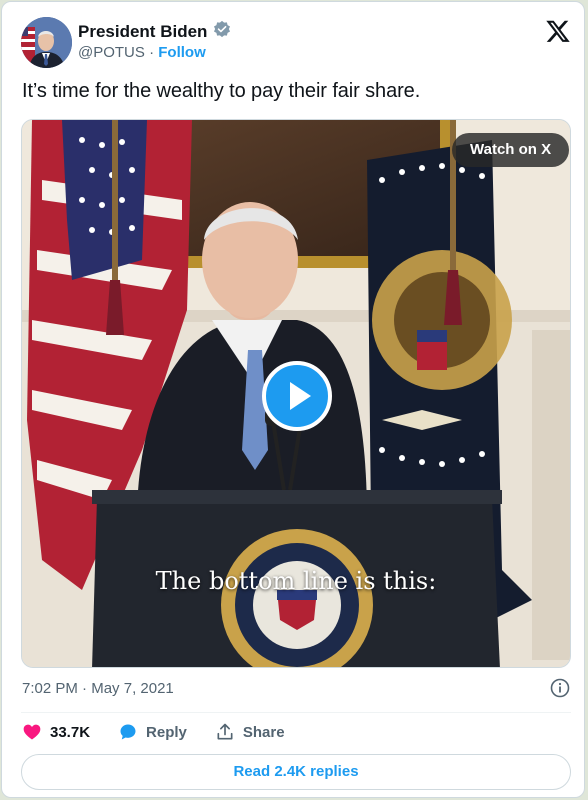 Image resolution: width=588 pixels, height=800 pixels. Describe the element at coordinates (558, 31) in the screenshot. I see `x-logo-icon` at that location.